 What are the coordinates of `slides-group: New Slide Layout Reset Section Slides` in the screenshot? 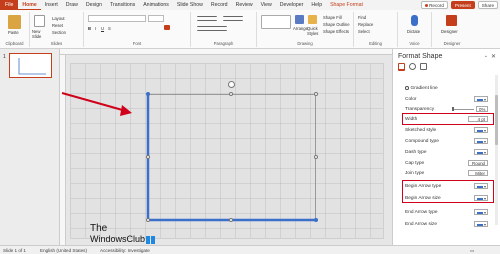 It's located at (57, 29).